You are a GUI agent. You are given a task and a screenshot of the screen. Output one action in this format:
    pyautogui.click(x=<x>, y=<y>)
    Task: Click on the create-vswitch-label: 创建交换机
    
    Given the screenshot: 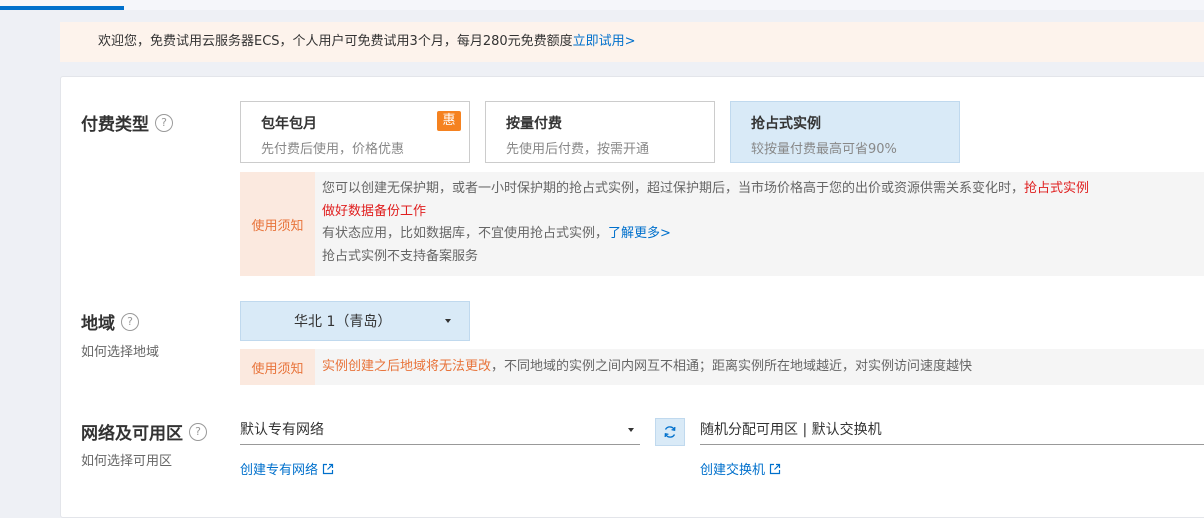 What is the action you would take?
    pyautogui.click(x=733, y=470)
    